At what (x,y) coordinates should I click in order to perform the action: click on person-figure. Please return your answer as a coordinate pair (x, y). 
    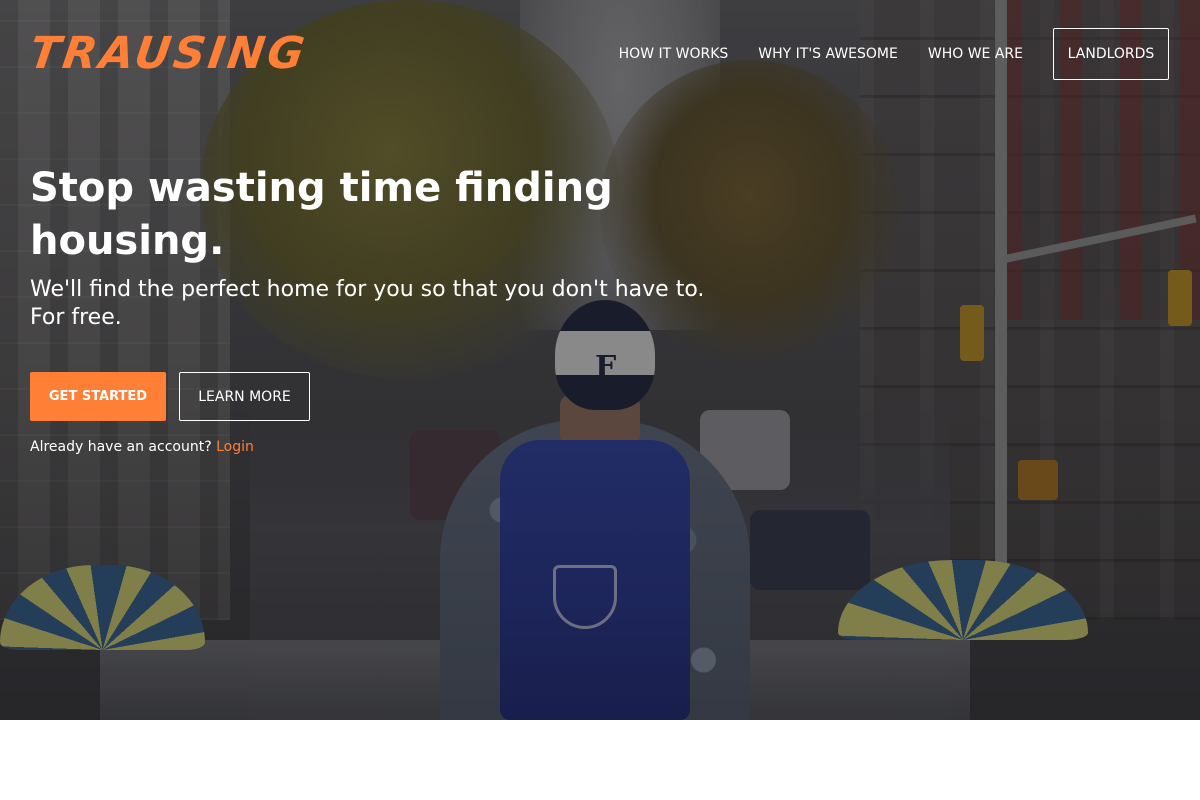
    Looking at the image, I should click on (595, 570).